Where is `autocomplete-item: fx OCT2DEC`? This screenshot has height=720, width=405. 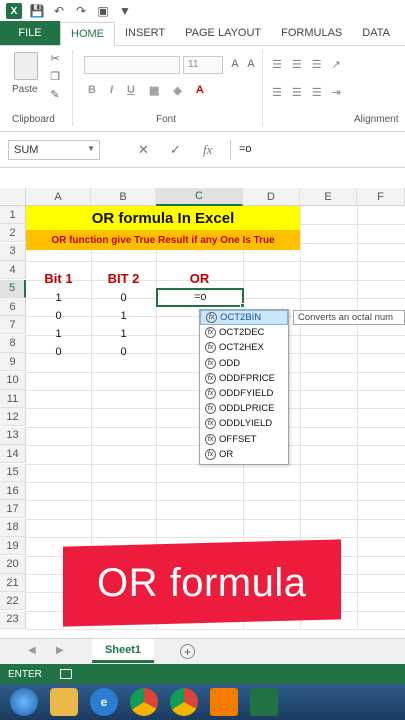 autocomplete-item: fx OCT2DEC is located at coordinates (244, 332).